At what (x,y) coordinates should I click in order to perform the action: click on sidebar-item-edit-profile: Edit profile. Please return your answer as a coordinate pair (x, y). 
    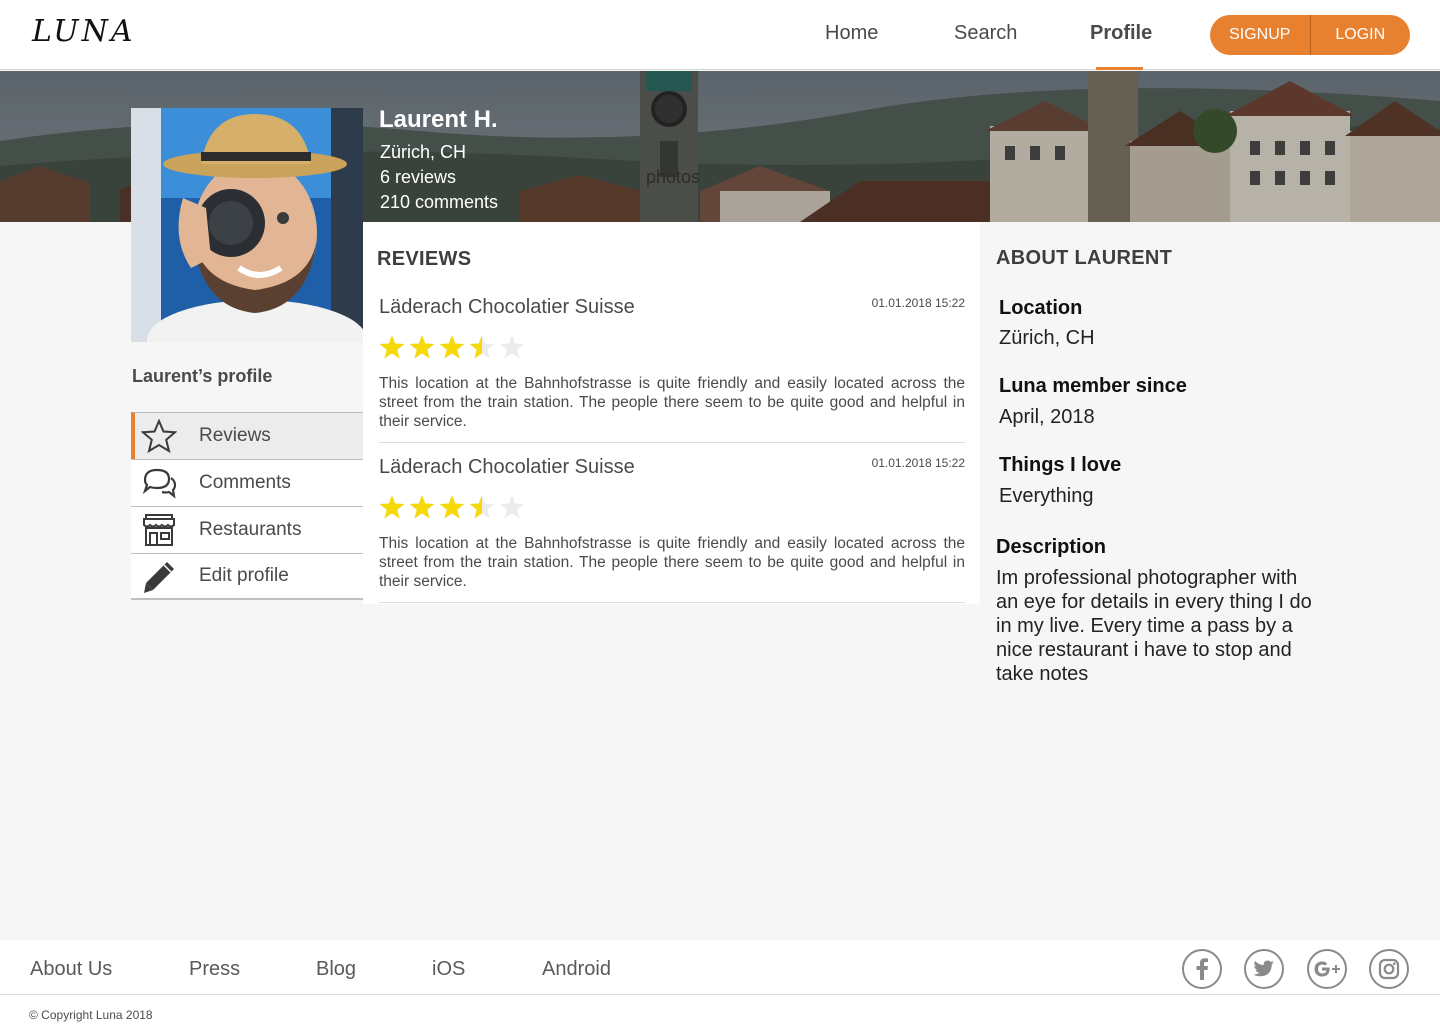
    Looking at the image, I should click on (247, 576).